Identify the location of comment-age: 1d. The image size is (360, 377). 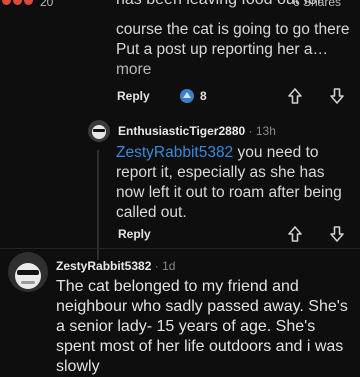
(169, 266).